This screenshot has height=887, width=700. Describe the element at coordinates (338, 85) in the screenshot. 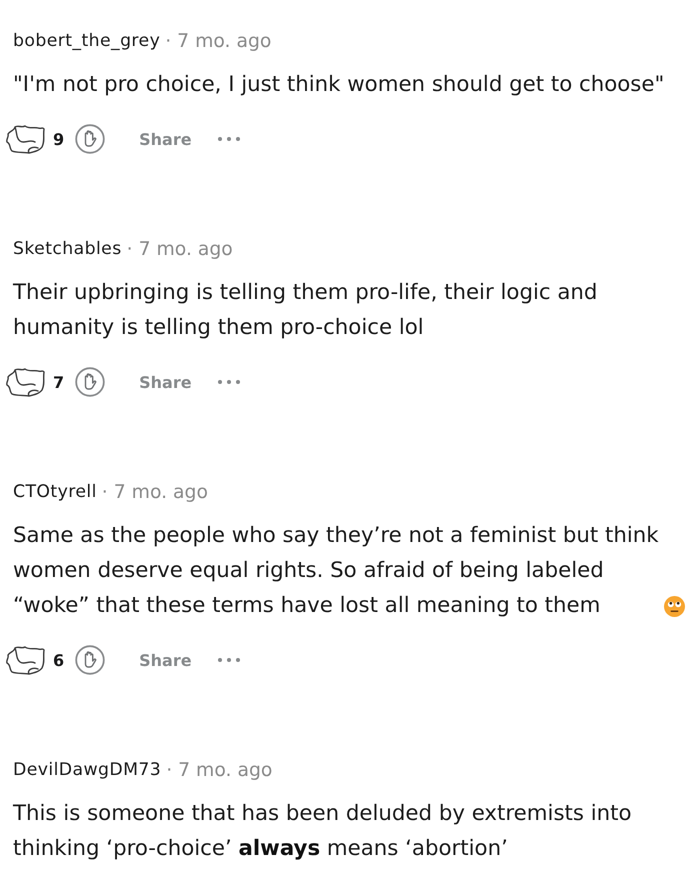

I see `comment-text: "I'm not pro choice, I just think women should get to choose"` at that location.